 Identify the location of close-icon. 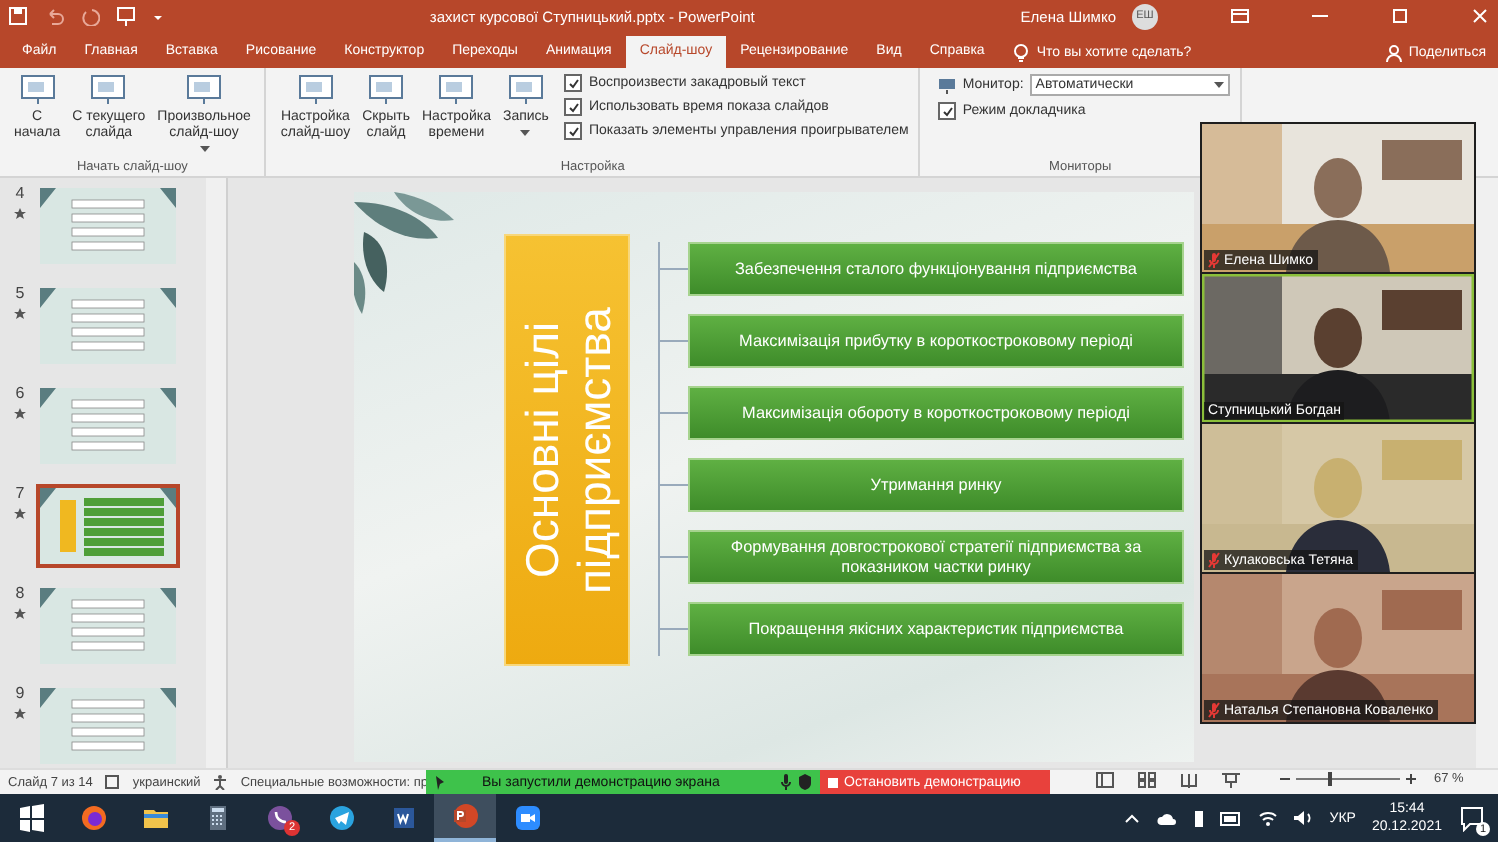
(1480, 16).